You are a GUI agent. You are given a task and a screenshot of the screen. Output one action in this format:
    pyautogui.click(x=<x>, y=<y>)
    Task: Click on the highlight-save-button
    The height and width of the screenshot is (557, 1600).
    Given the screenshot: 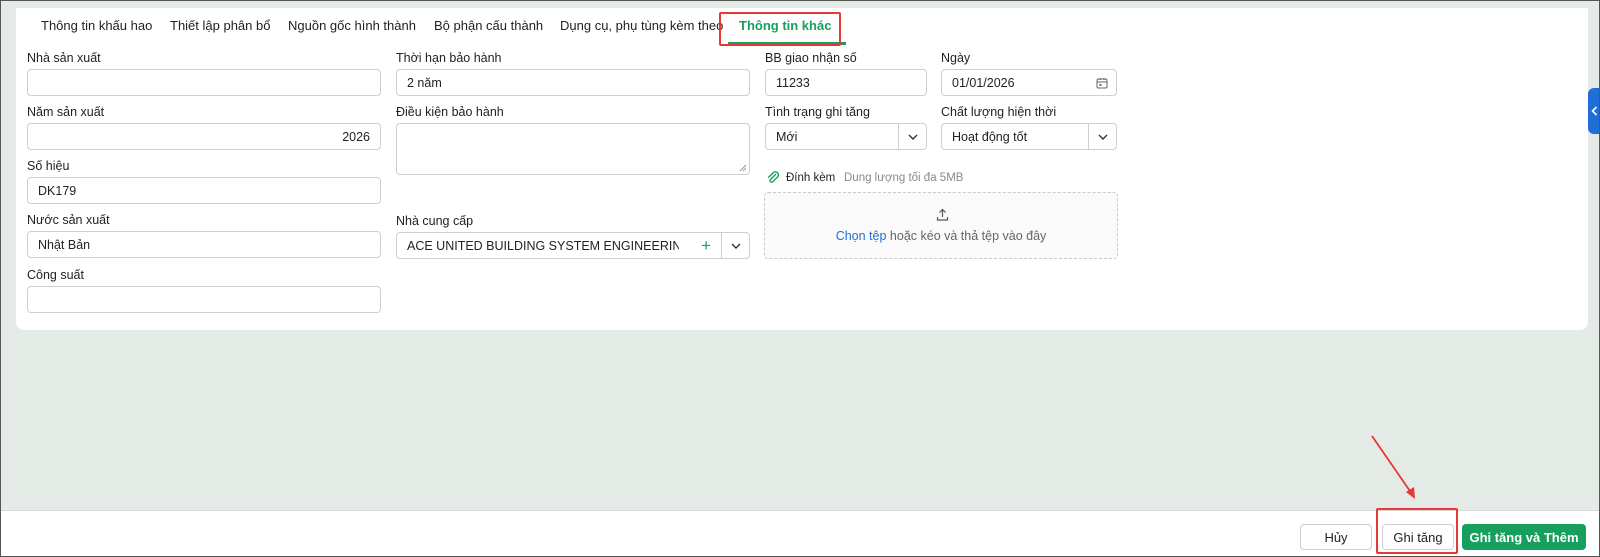 What is the action you would take?
    pyautogui.click(x=1417, y=531)
    